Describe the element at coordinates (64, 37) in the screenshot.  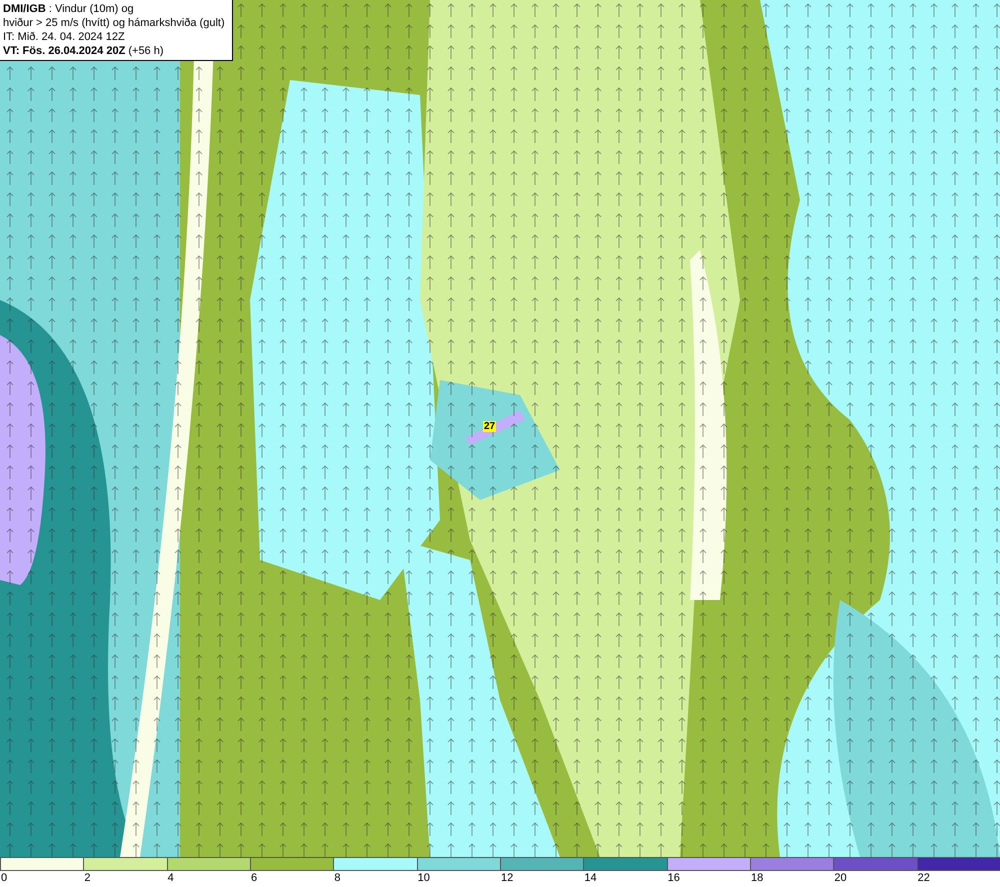
I see `info-text: IT: Mið. 24. 04. 2024 12Z` at that location.